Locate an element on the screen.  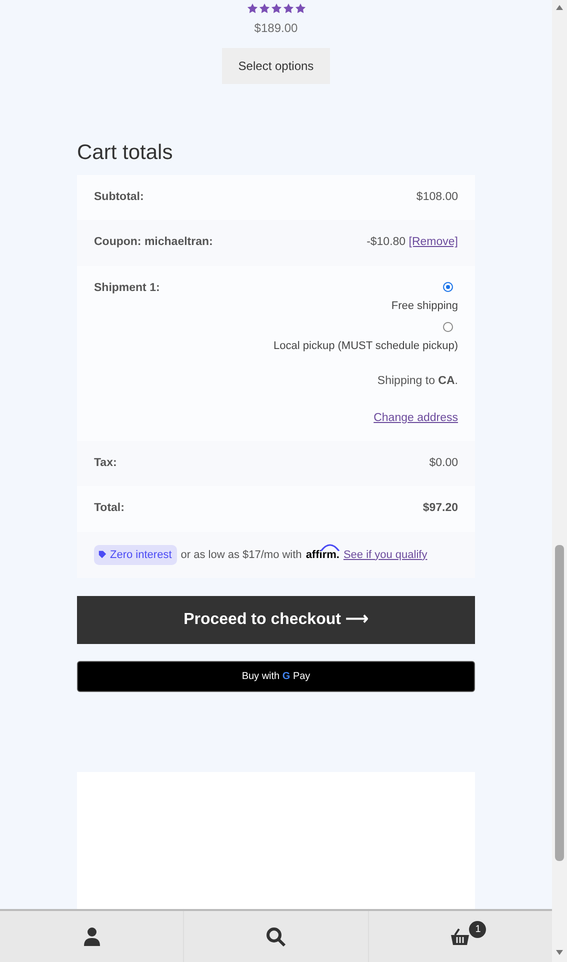
row-value: $0.00 is located at coordinates (443, 464).